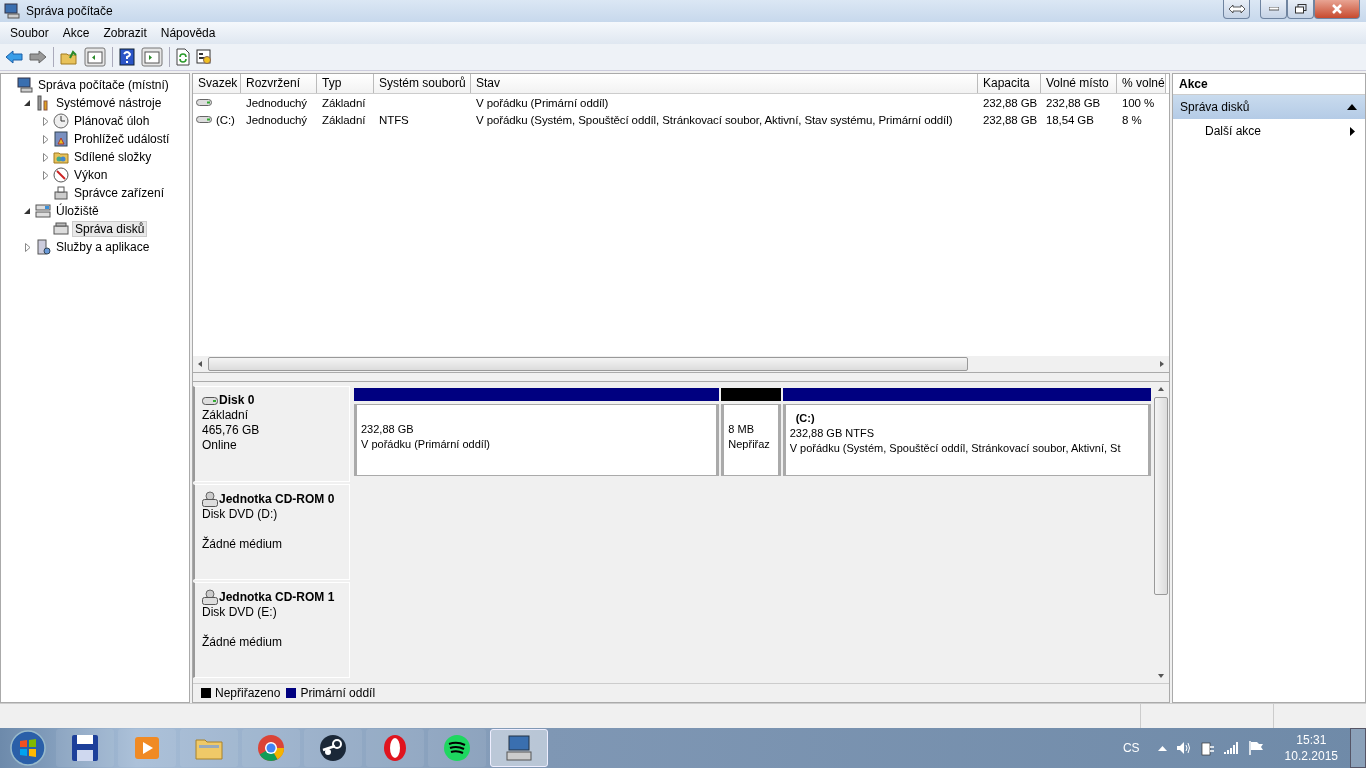  What do you see at coordinates (1300, 9) in the screenshot?
I see `maximize-button` at bounding box center [1300, 9].